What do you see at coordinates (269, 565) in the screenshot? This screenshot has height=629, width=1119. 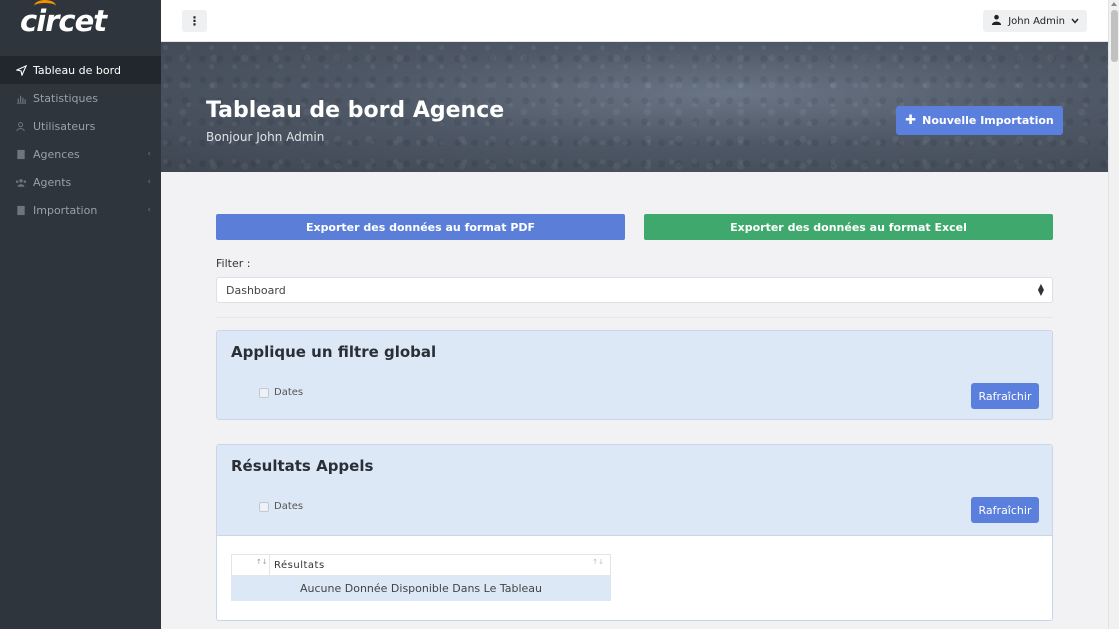 I see `column-separator` at bounding box center [269, 565].